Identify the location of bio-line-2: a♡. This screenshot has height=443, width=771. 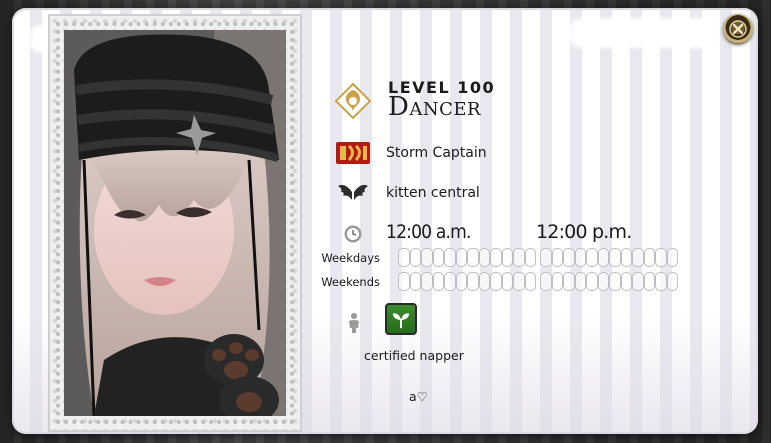
(418, 396).